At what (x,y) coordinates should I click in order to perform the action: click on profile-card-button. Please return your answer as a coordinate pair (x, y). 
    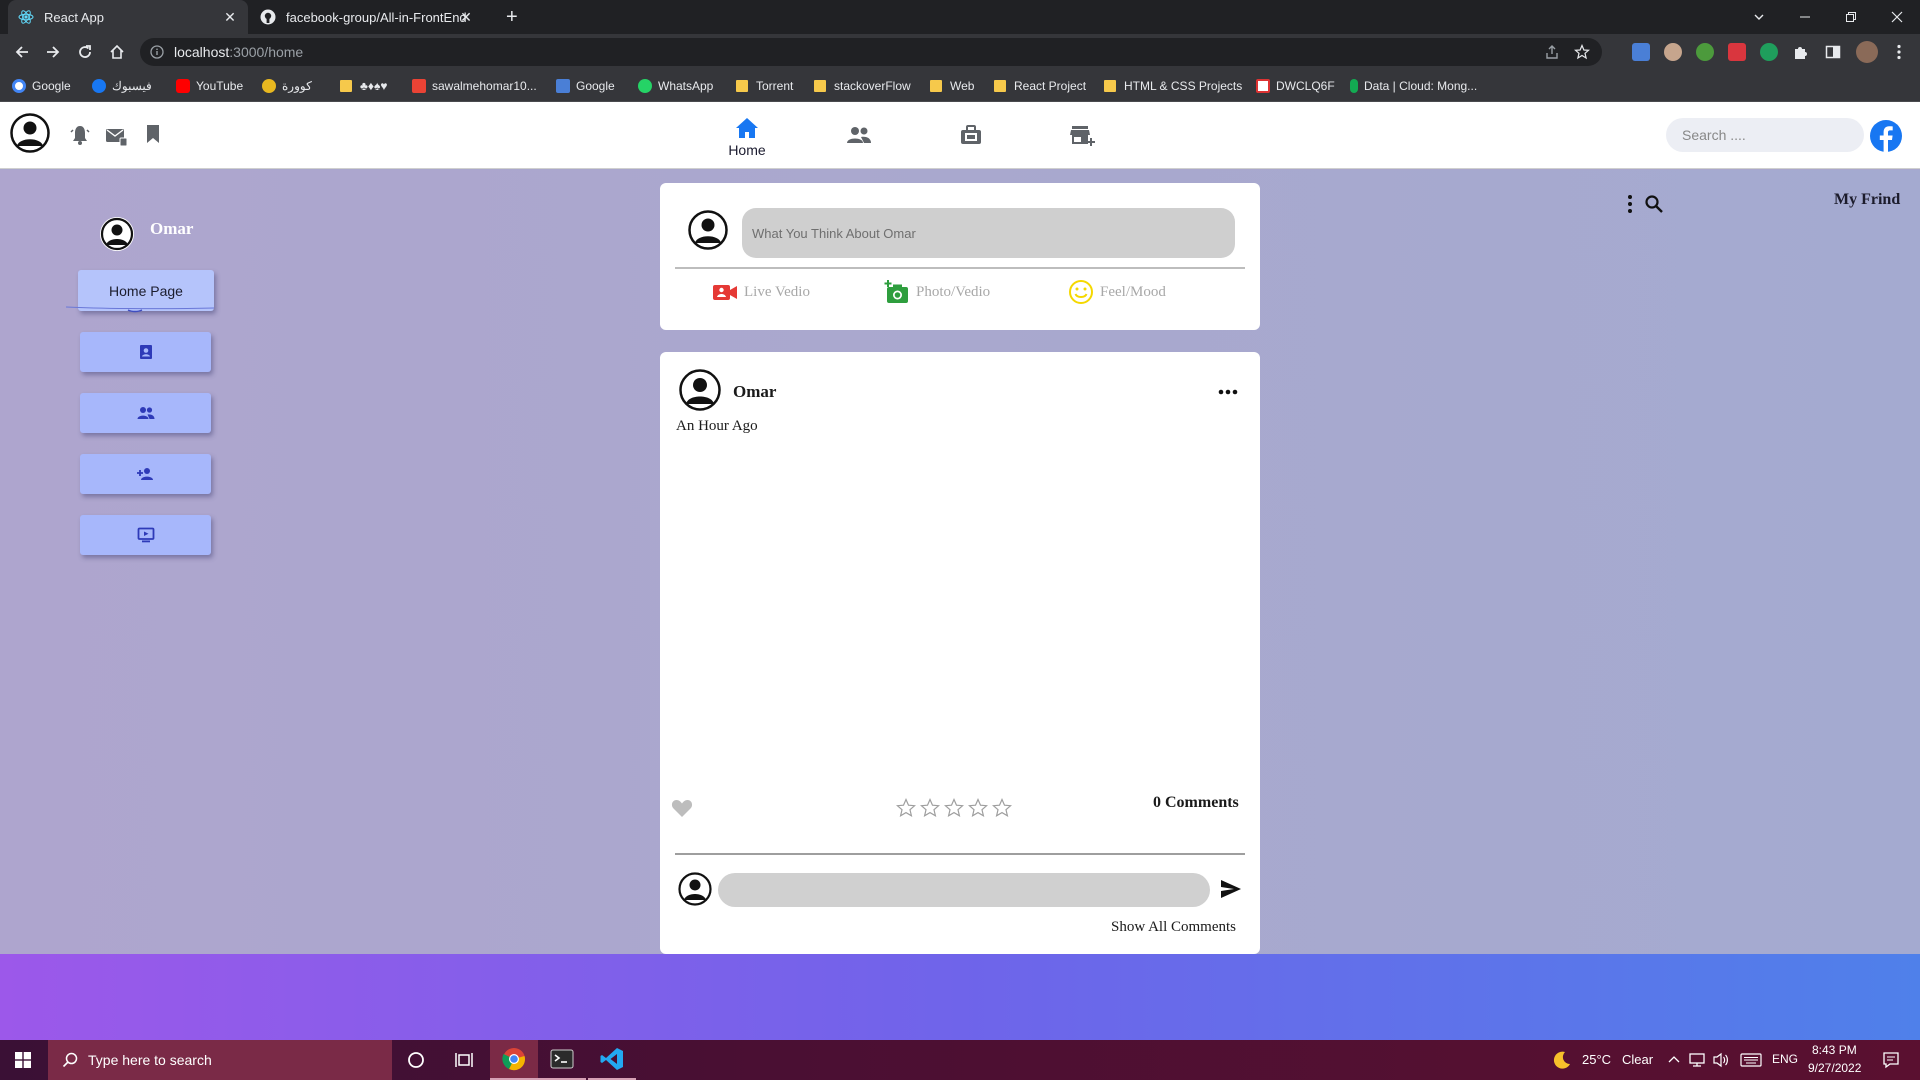
    Looking at the image, I should click on (145, 352).